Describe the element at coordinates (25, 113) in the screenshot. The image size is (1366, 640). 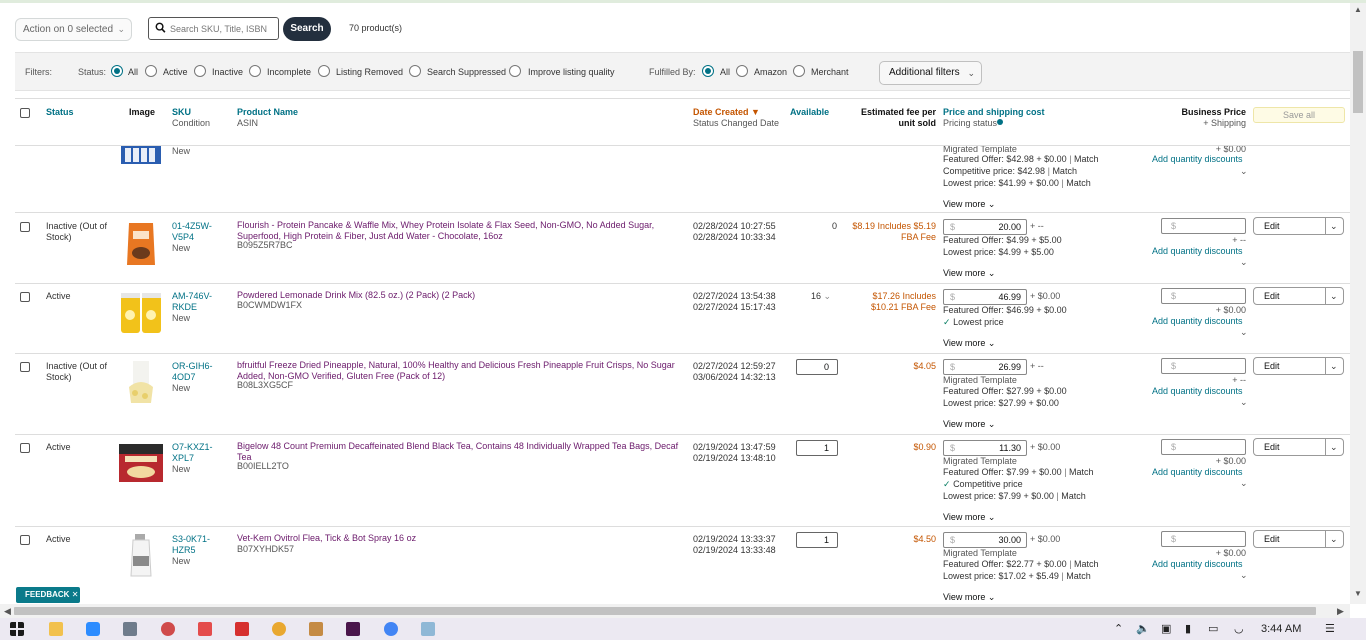
I see `select-all-checkbox` at that location.